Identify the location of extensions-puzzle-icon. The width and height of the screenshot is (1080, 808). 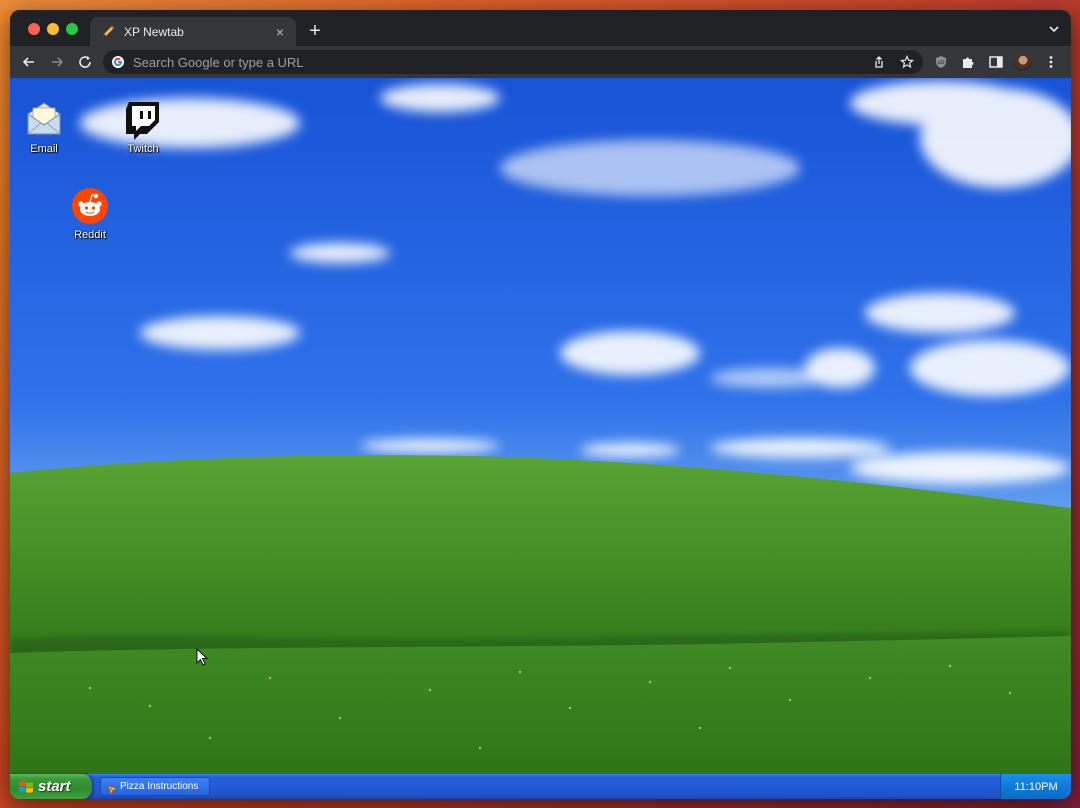
(968, 62).